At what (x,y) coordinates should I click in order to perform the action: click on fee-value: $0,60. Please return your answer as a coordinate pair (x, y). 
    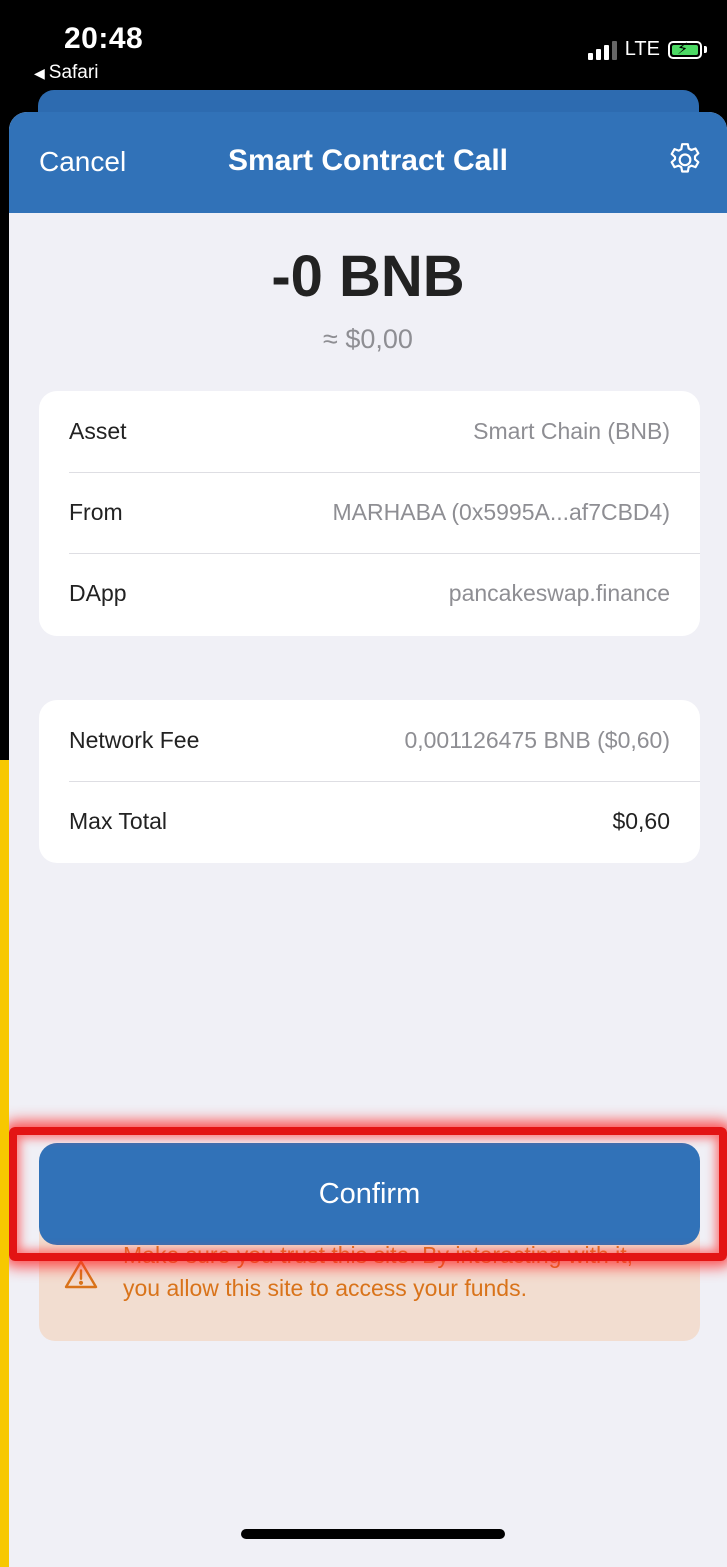
    Looking at the image, I should click on (641, 821).